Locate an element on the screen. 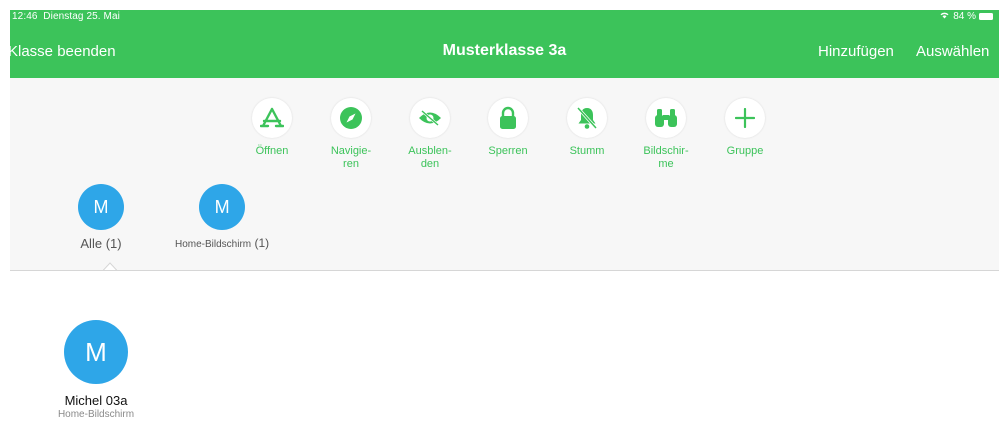 This screenshot has width=999, height=423. battery-percent: 84 % is located at coordinates (964, 16).